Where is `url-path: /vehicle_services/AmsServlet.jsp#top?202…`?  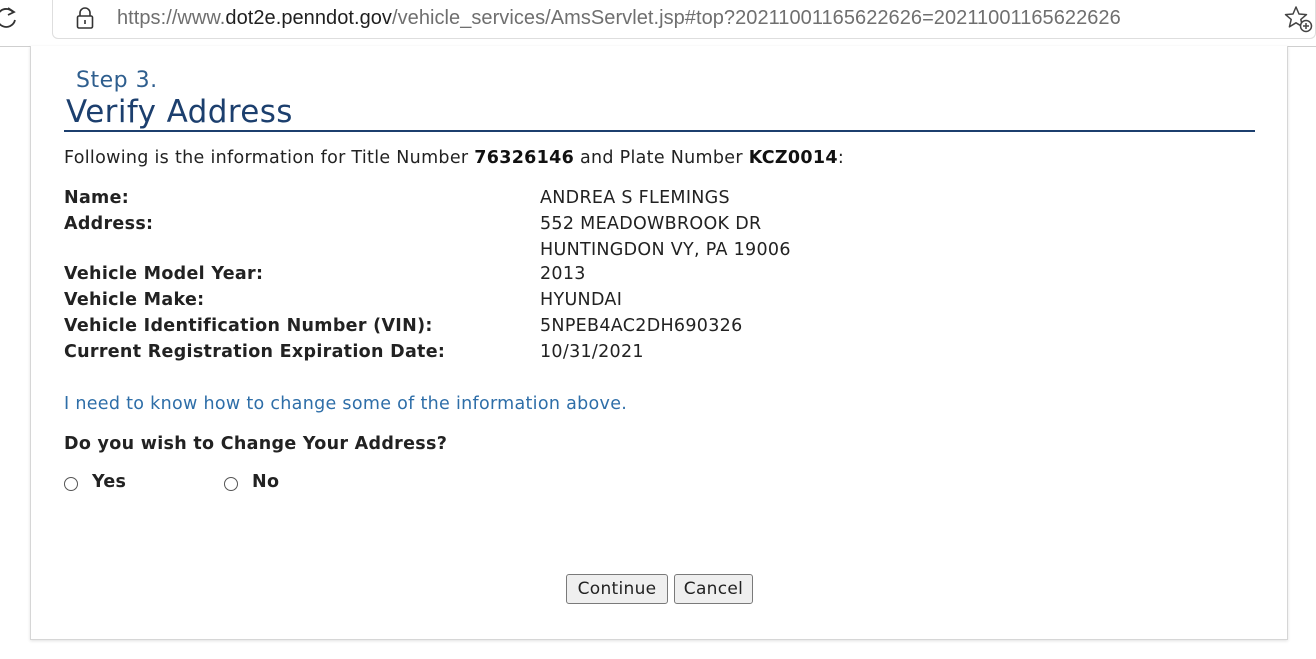
url-path: /vehicle_services/AmsServlet.jsp#top?202… is located at coordinates (756, 18).